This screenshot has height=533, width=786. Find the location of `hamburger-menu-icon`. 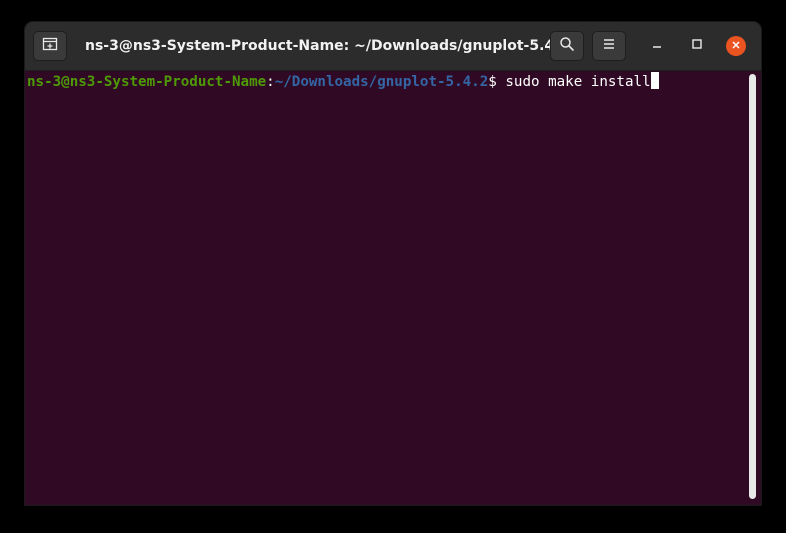

hamburger-menu-icon is located at coordinates (609, 46).